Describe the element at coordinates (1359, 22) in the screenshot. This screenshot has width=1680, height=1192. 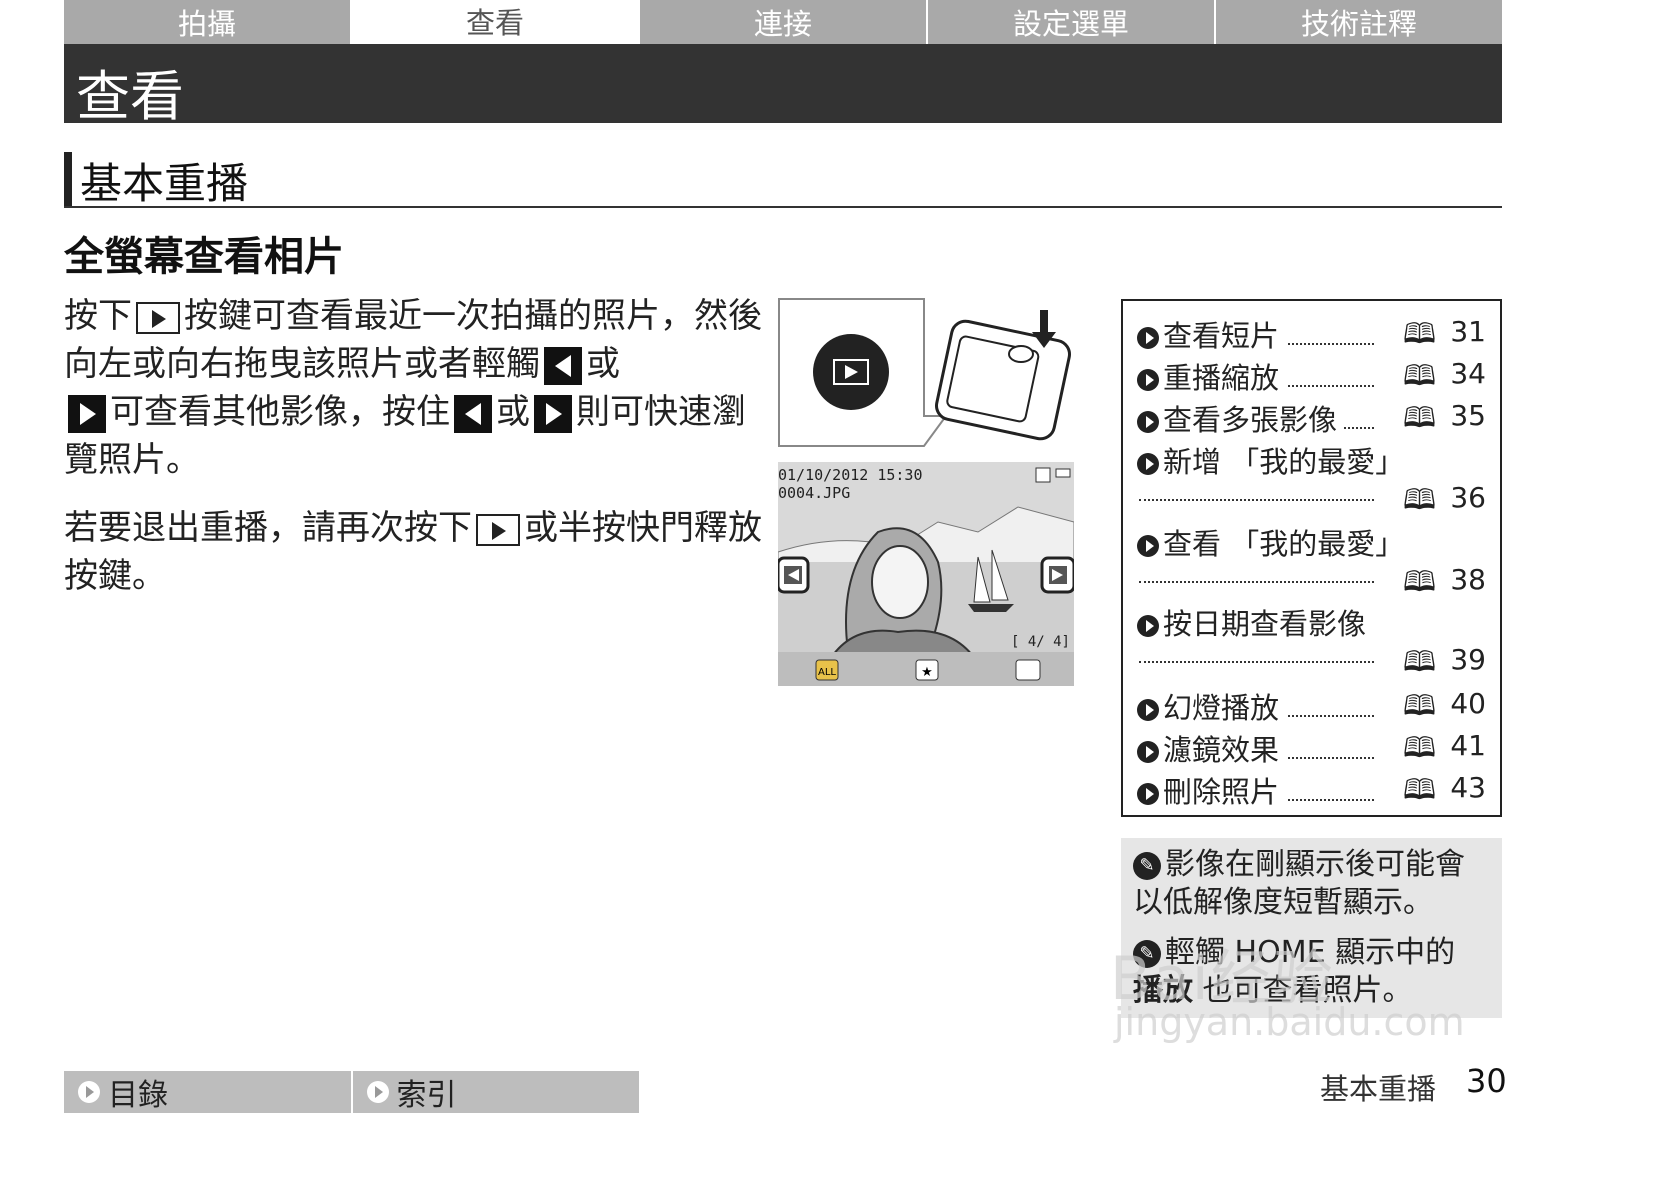
I see `tab-technical-notes: 技術註釋` at that location.